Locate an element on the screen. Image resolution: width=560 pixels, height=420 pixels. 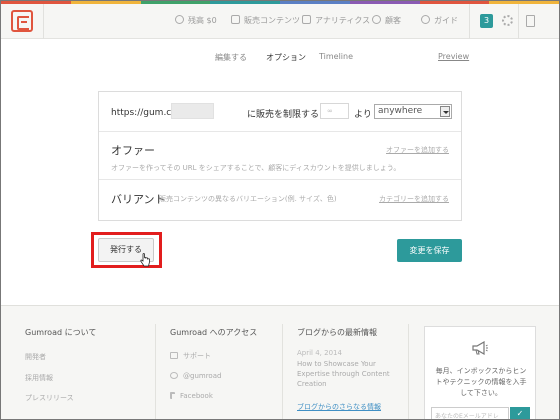
url-row: https://gum.co/ に販売を制限する ∞ より anywhere is located at coordinates (280, 112).